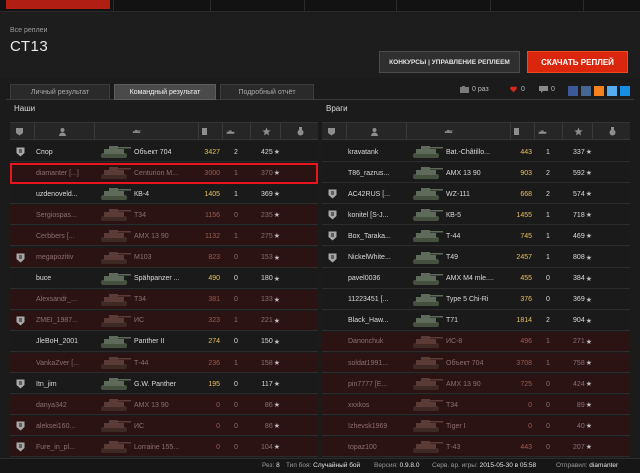 This screenshot has width=640, height=473. What do you see at coordinates (526, 300) in the screenshot?
I see `damage-value: 376` at bounding box center [526, 300].